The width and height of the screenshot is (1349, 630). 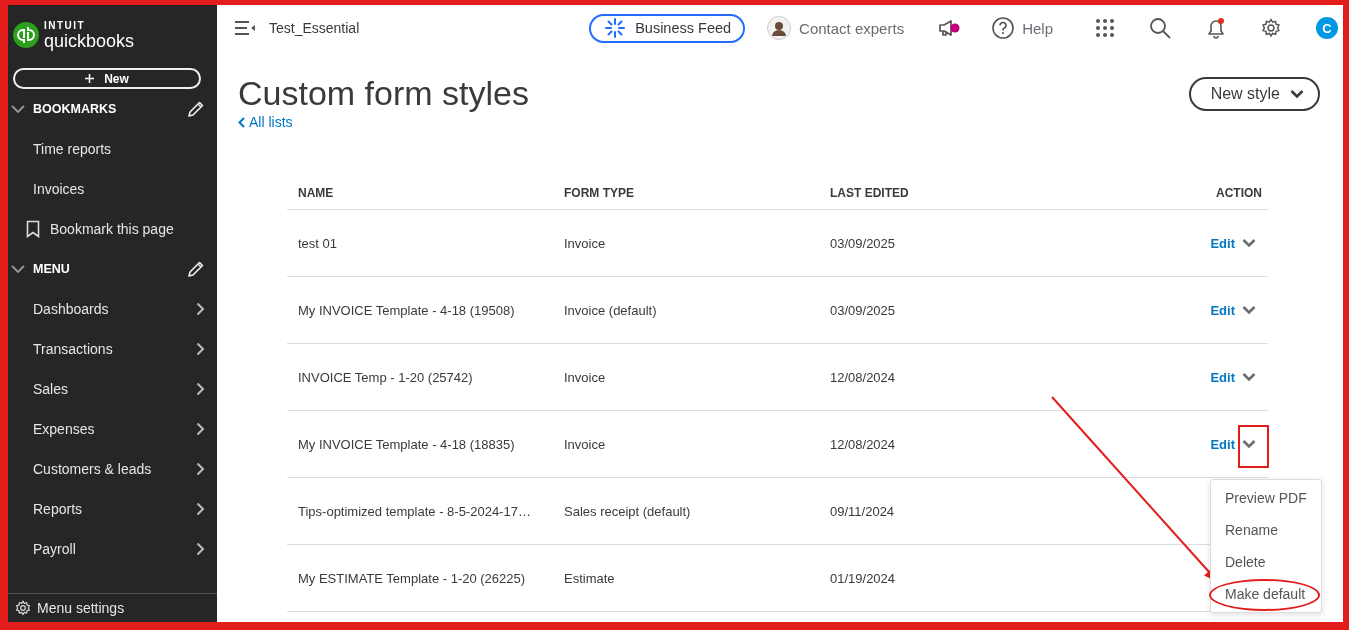 I want to click on company-name: Test_Essential, so click(x=314, y=28).